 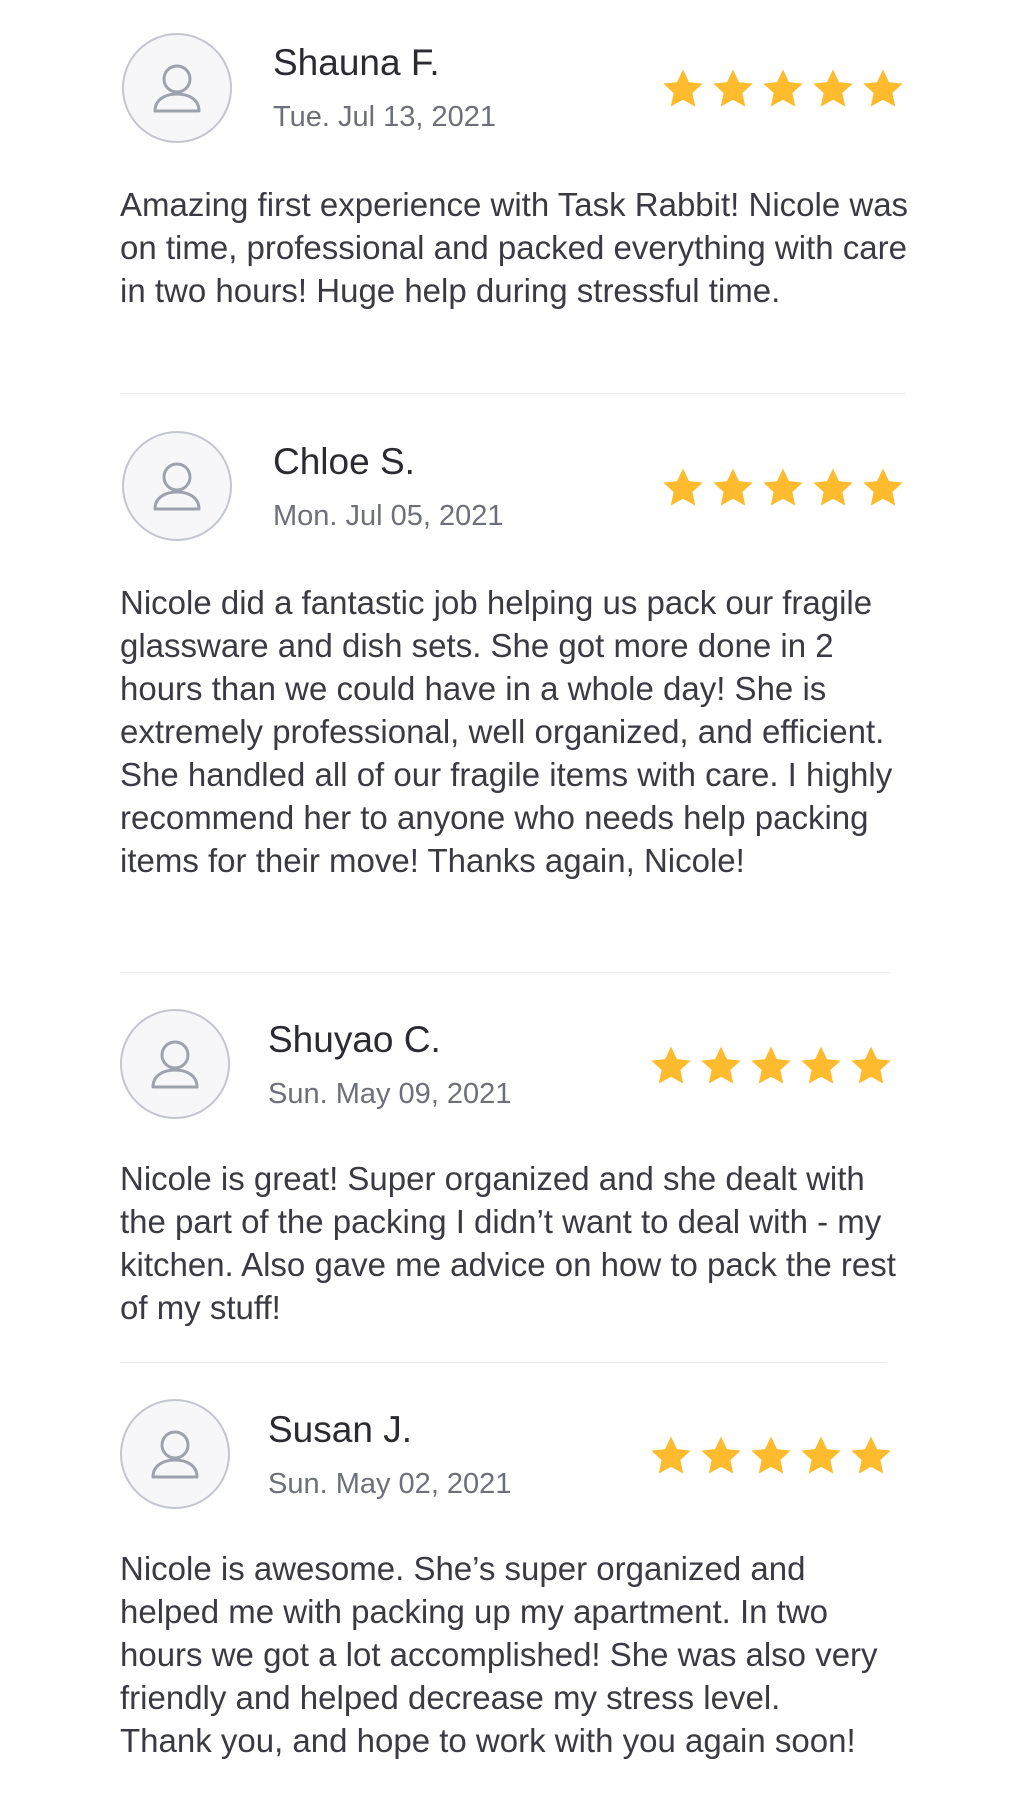 What do you see at coordinates (390, 1484) in the screenshot?
I see `review-date: Sun. May 02, 2021` at bounding box center [390, 1484].